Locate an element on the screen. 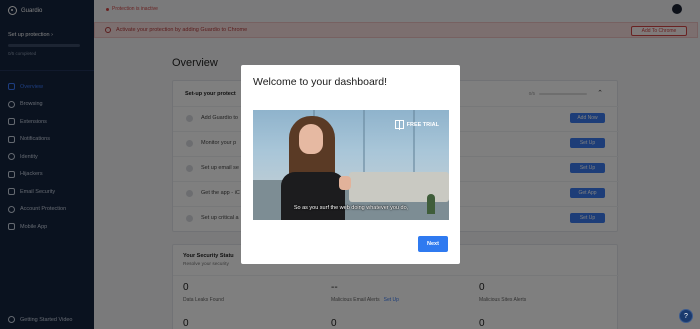 This screenshot has width=700, height=329. video-plant is located at coordinates (431, 204).